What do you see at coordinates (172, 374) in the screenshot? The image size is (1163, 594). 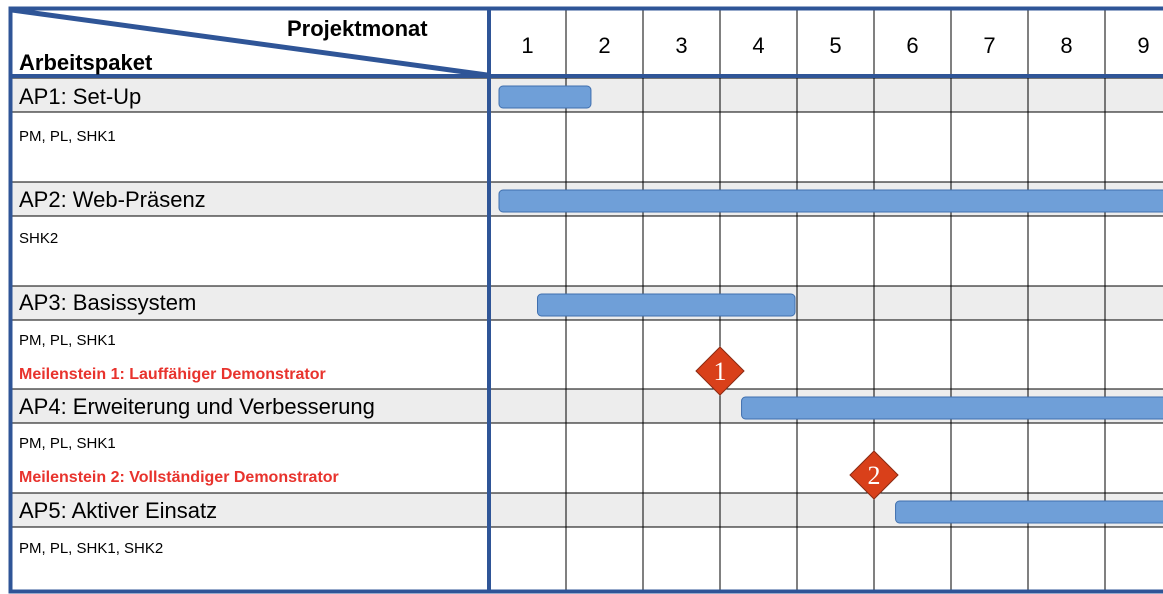 I see `milestone-label-1: Meilenstein 1: Lauffähiger Demonstrator` at bounding box center [172, 374].